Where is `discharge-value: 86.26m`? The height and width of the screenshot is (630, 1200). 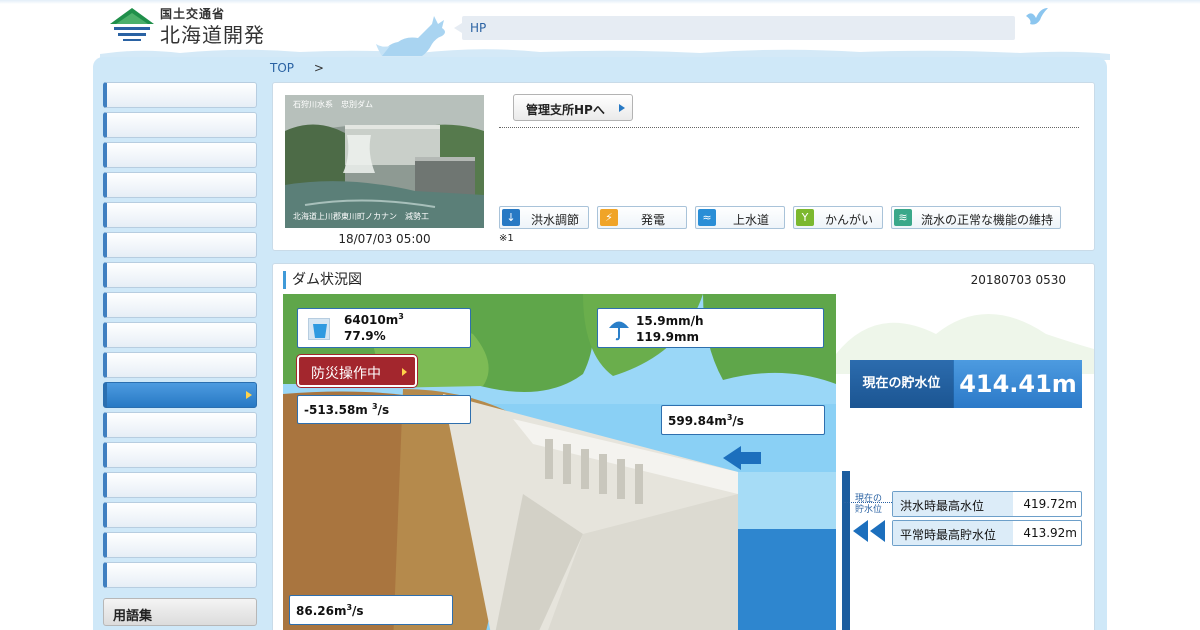 discharge-value: 86.26m is located at coordinates (321, 611).